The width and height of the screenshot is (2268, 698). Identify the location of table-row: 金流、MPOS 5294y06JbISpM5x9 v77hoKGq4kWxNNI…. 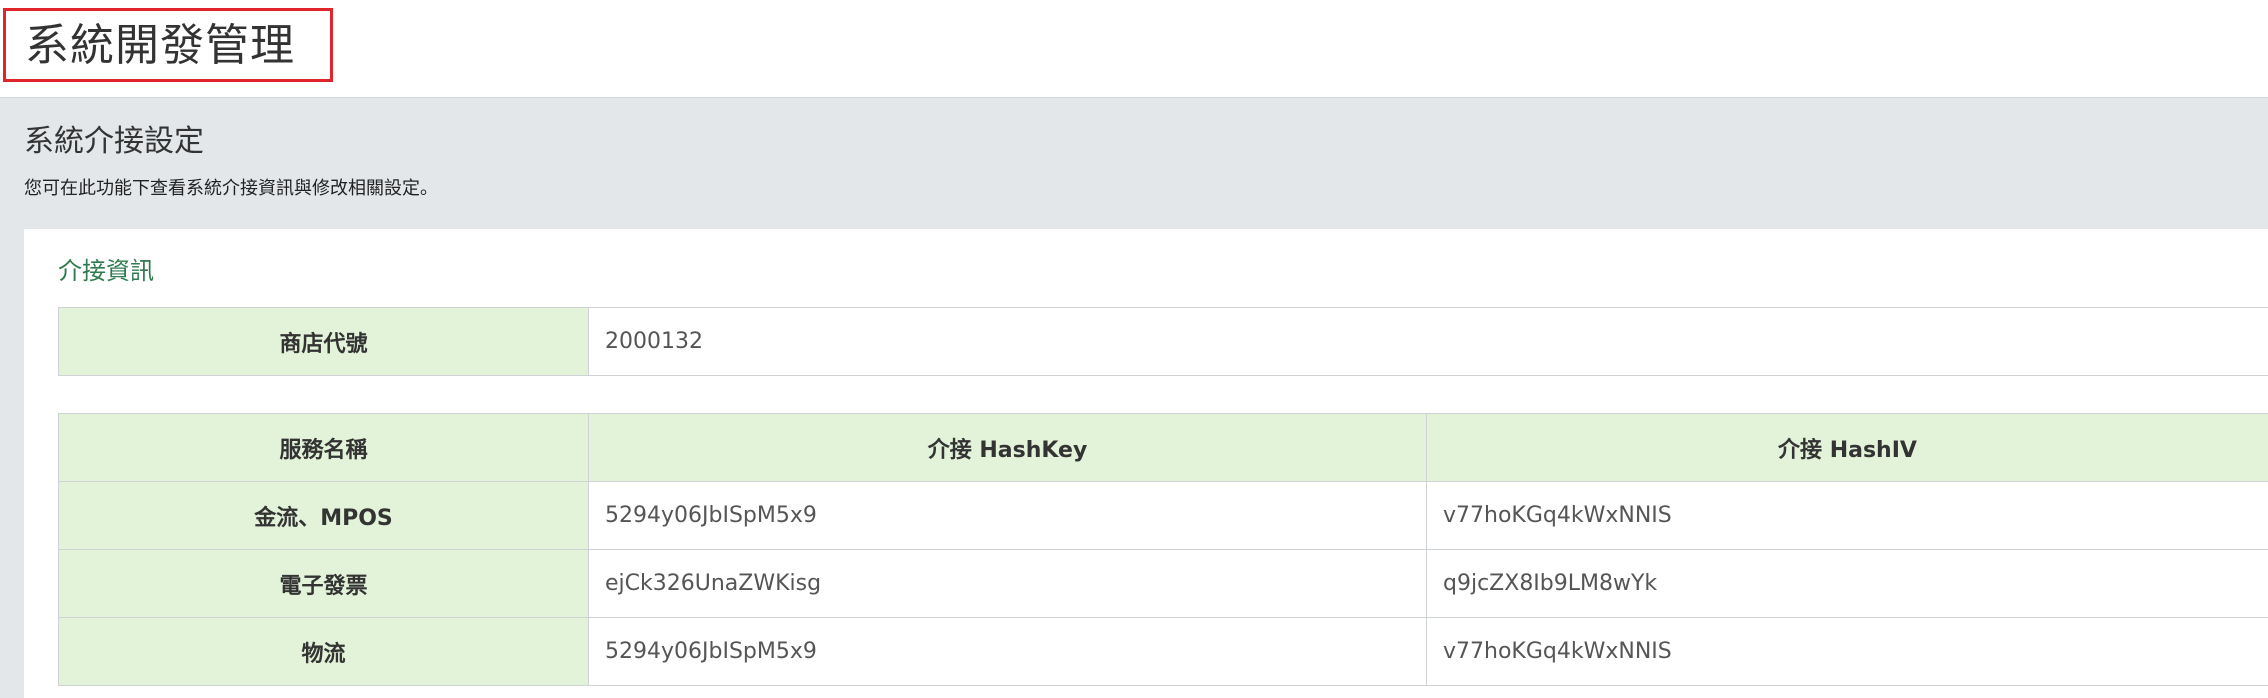
(1163, 515).